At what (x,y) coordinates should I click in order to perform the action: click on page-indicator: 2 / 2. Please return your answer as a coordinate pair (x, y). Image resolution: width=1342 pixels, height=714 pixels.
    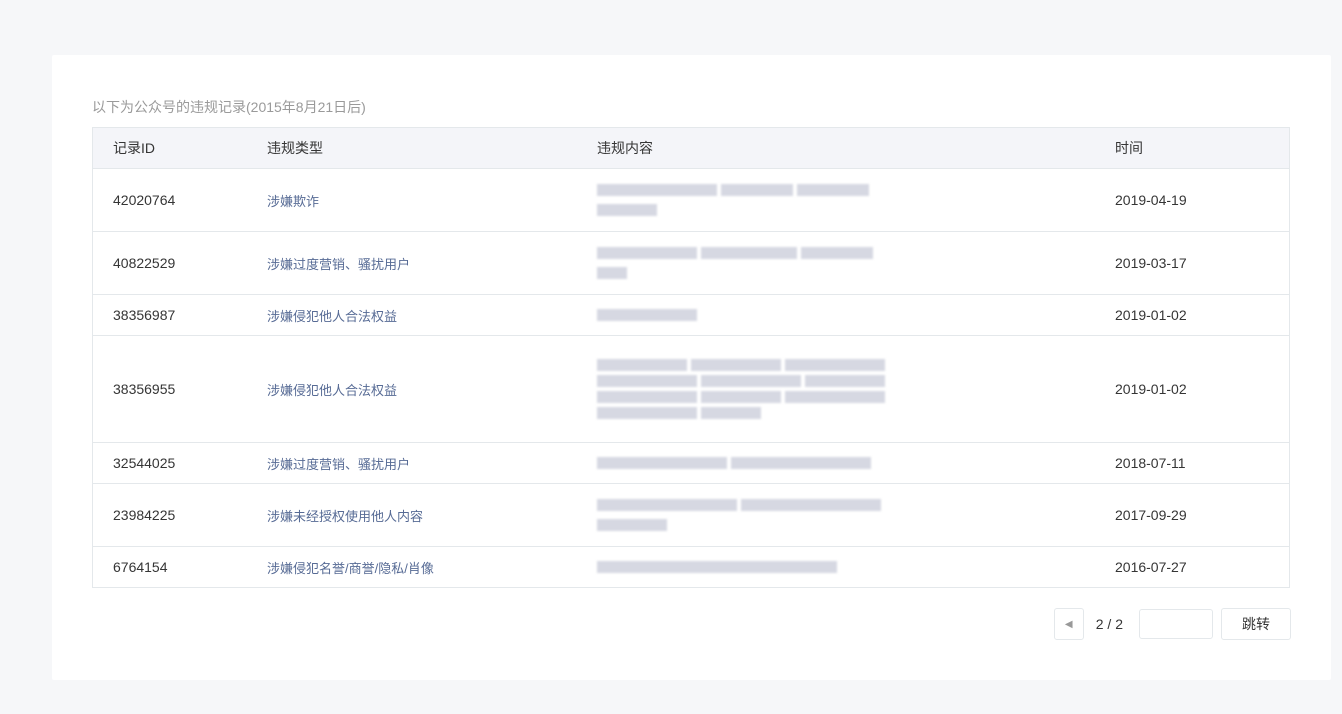
    Looking at the image, I should click on (1109, 624).